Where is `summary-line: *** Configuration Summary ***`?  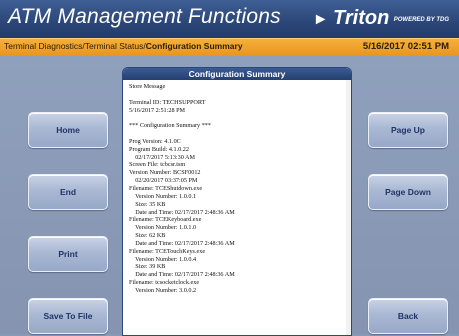
summary-line: *** Configuration Summary *** is located at coordinates (170, 126).